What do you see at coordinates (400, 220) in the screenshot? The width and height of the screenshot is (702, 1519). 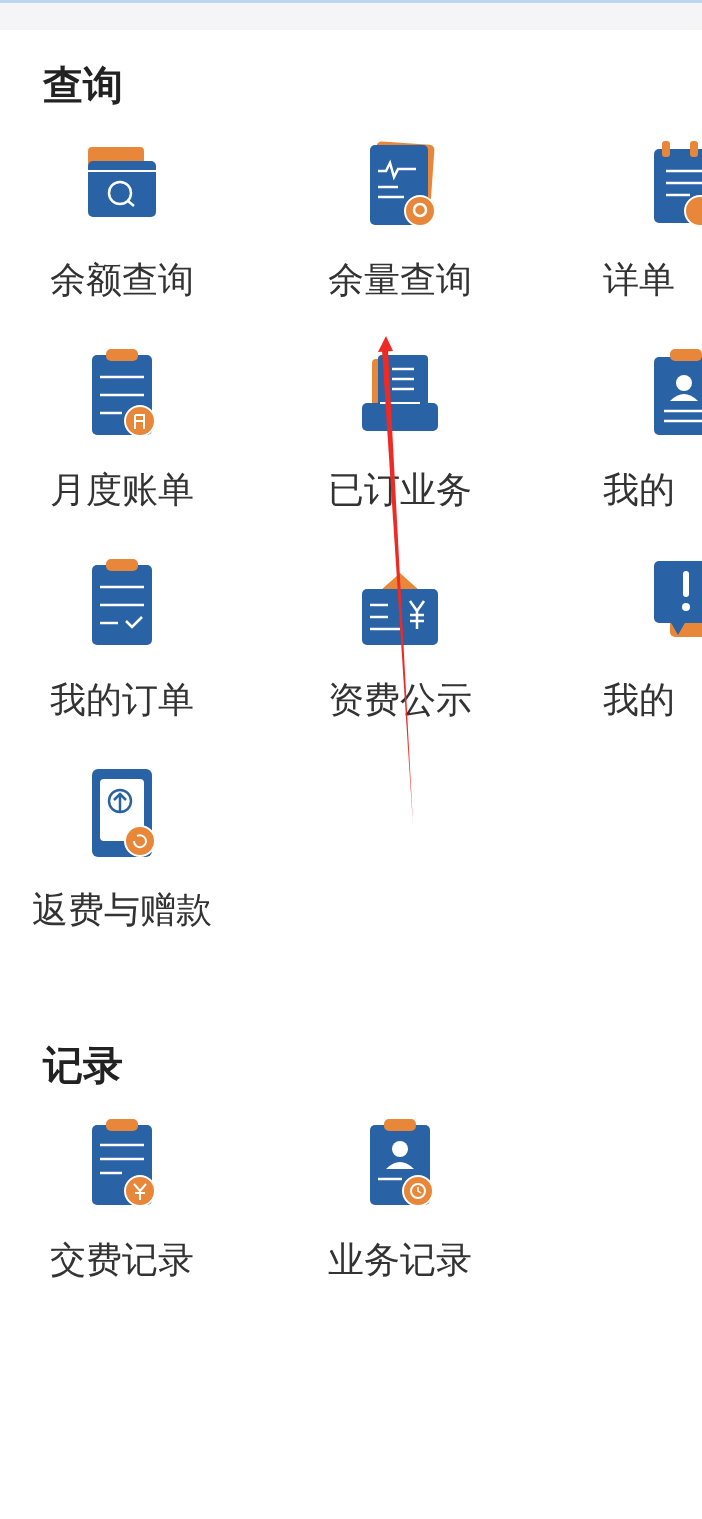 I see `service-button: 余量查询` at bounding box center [400, 220].